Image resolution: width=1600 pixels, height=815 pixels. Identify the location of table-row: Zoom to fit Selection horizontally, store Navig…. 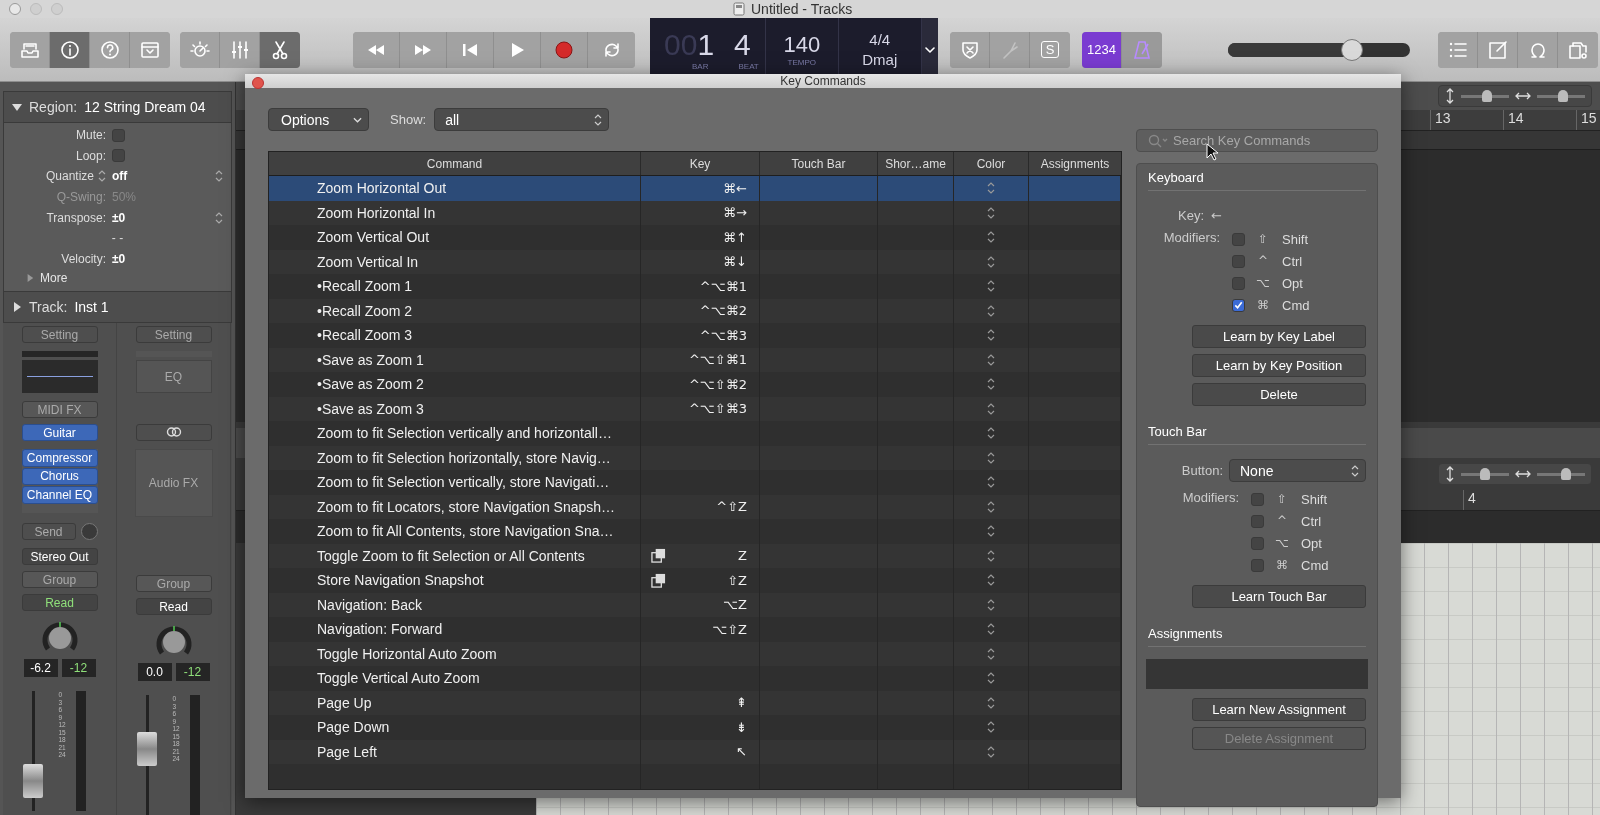
(695, 457).